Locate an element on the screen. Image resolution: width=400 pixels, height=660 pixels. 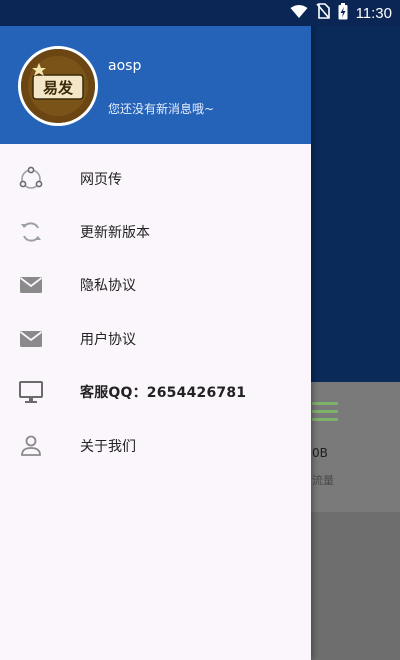
avatar: 易发 is located at coordinates (58, 86).